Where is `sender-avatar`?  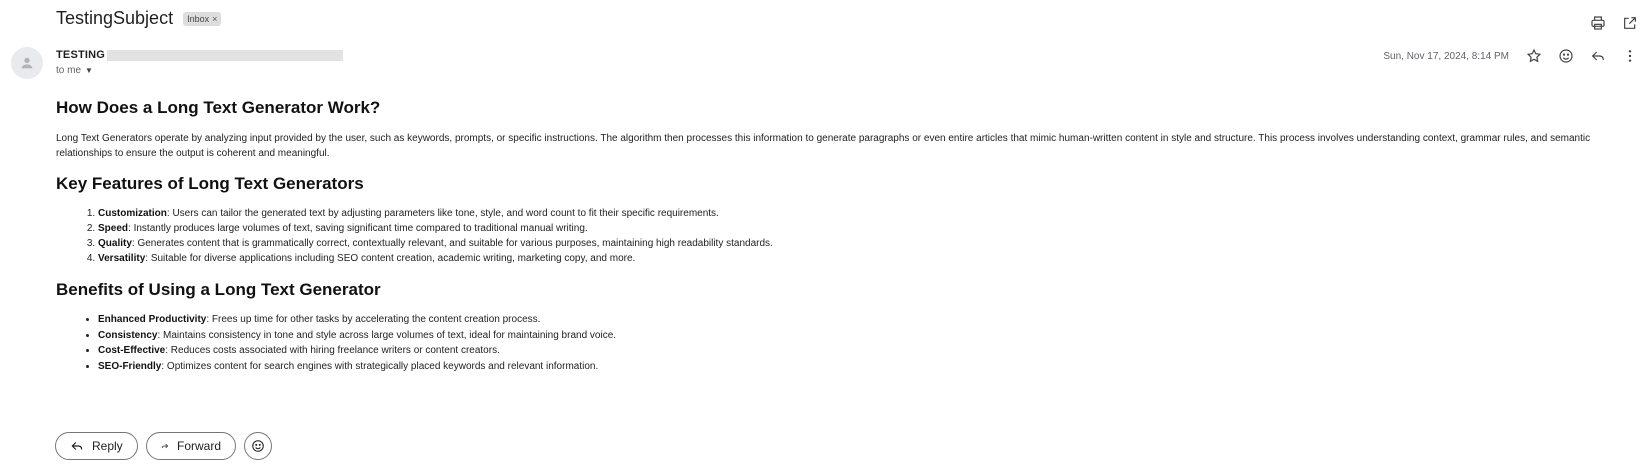
sender-avatar is located at coordinates (27, 63).